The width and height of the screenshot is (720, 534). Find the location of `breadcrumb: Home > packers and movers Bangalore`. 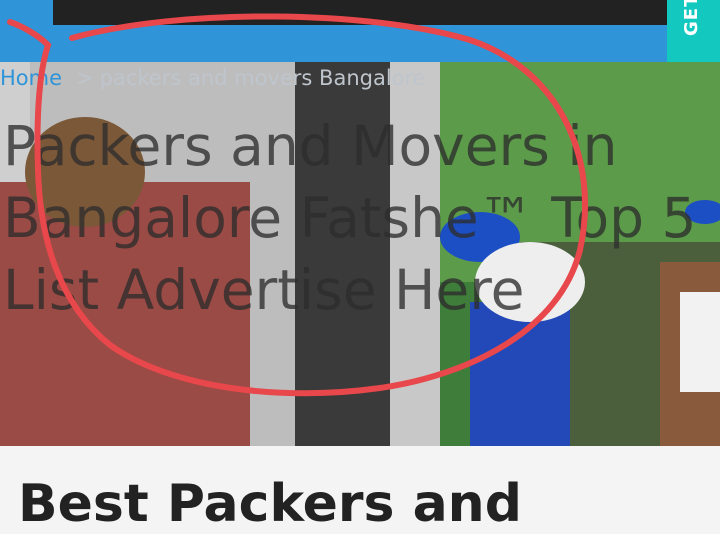

breadcrumb: Home > packers and movers Bangalore is located at coordinates (213, 78).